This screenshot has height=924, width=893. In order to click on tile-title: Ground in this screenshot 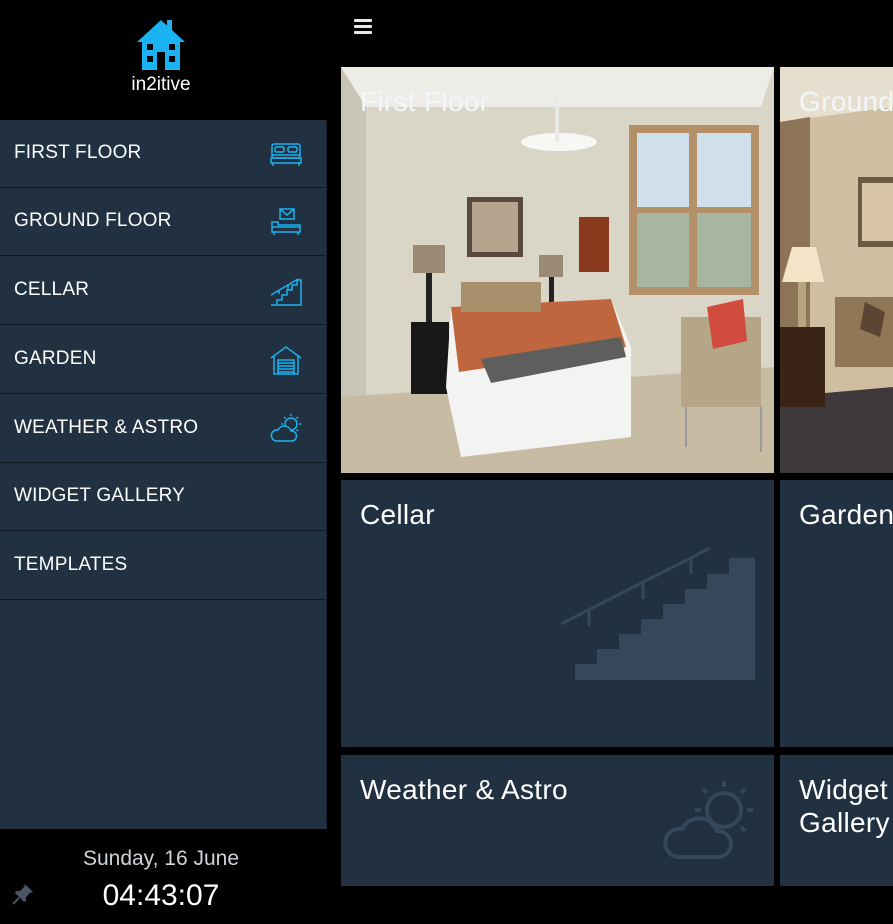, I will do `click(846, 101)`.